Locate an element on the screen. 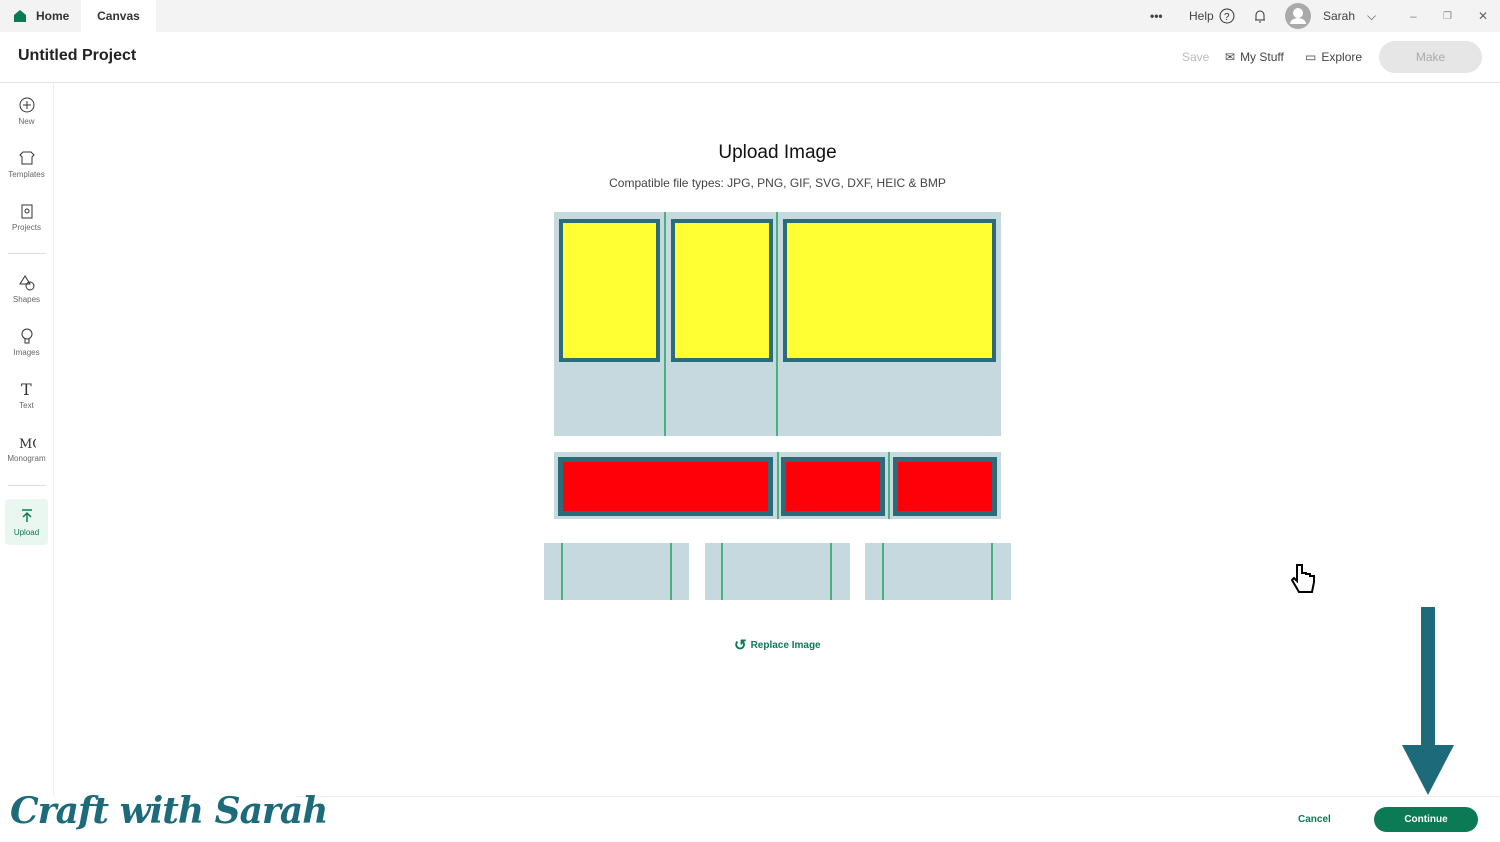 The image size is (1500, 842). sidebar-item-monogram: MG Monogram is located at coordinates (26, 448).